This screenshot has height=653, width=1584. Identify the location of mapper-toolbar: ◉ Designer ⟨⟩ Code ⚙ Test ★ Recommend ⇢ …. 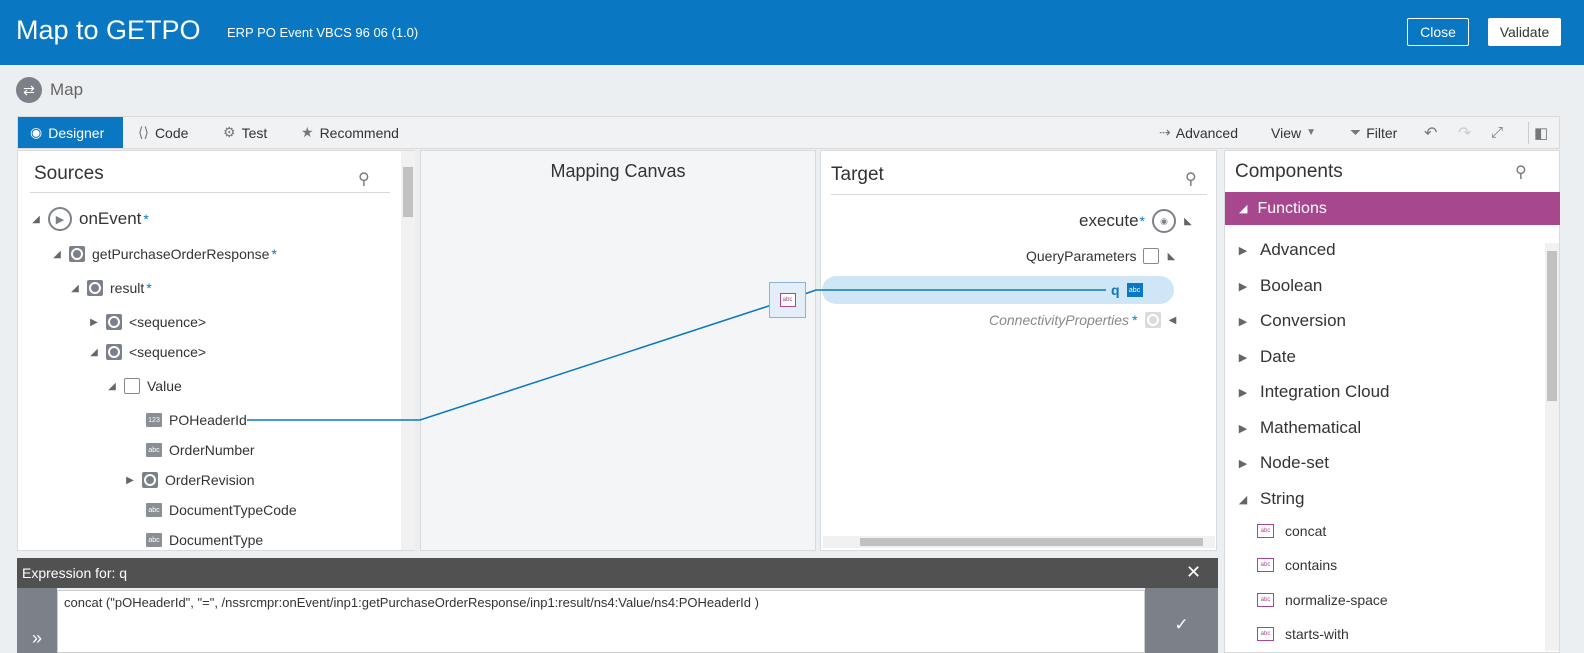
(788, 132).